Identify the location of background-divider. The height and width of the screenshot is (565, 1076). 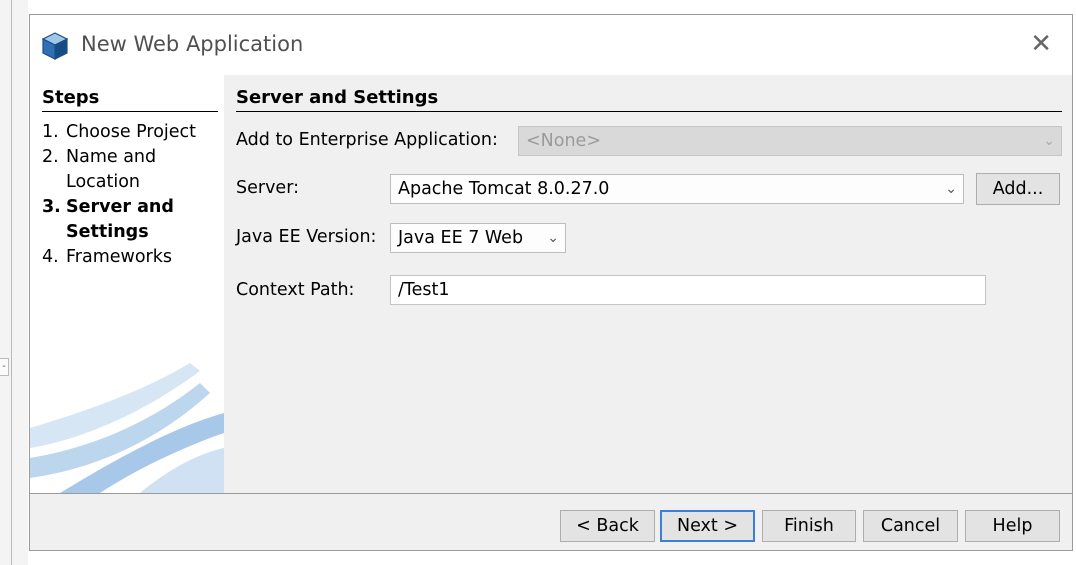
(11, 282).